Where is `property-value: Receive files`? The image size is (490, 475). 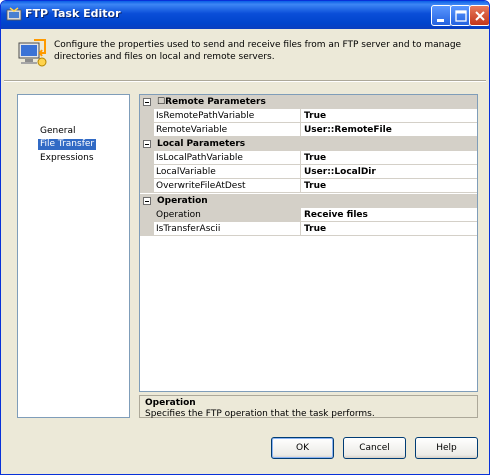
property-value: Receive files is located at coordinates (389, 215).